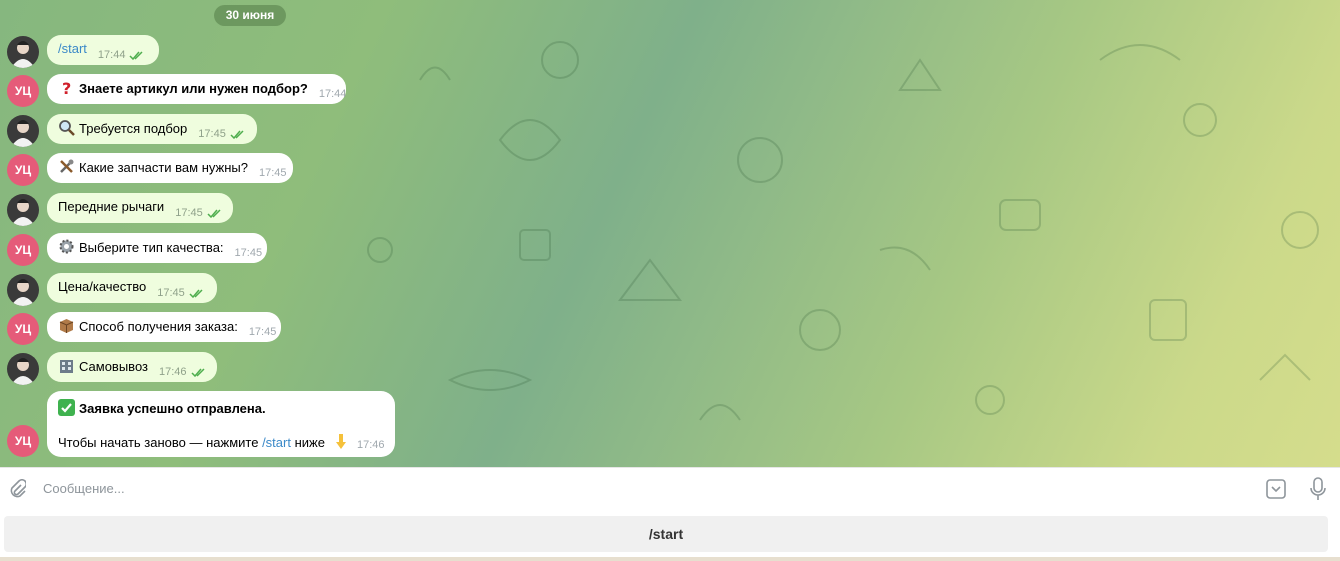  What do you see at coordinates (340, 441) in the screenshot?
I see `pointing-down-icon` at bounding box center [340, 441].